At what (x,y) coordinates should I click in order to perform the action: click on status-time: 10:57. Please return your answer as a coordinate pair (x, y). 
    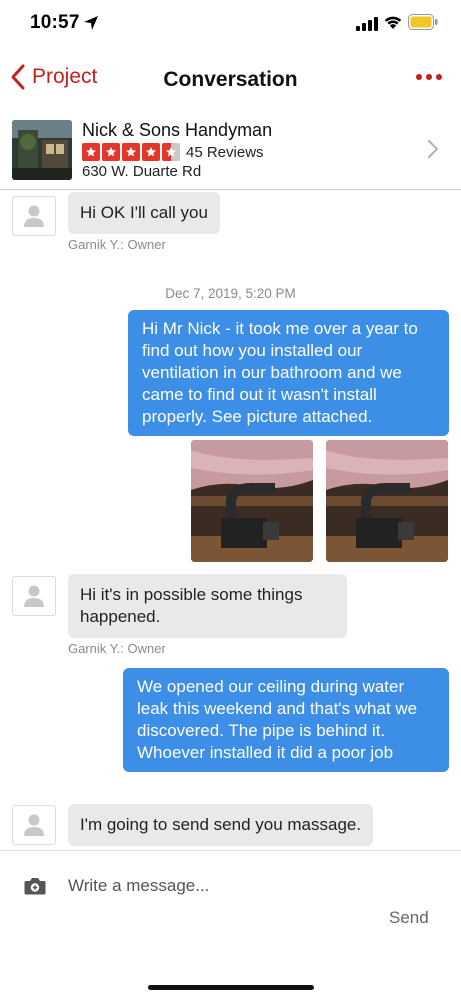
    Looking at the image, I should click on (55, 22).